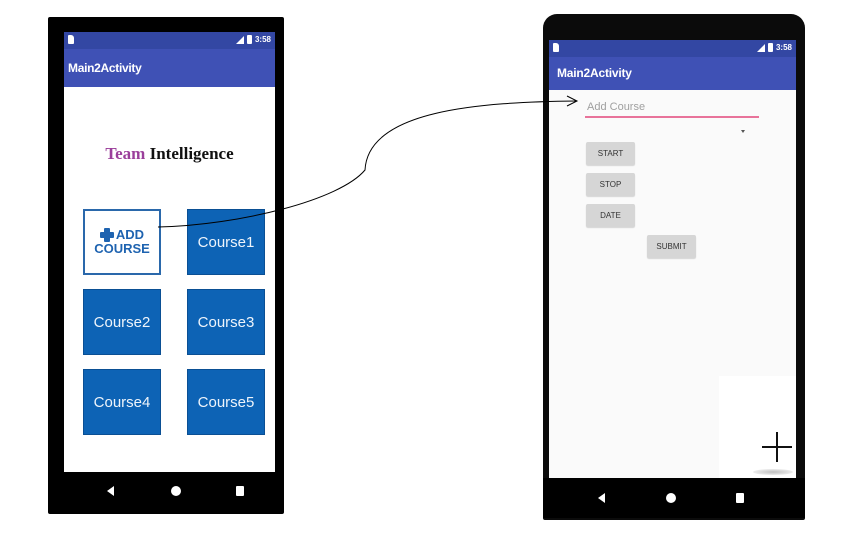 This screenshot has height=545, width=843. Describe the element at coordinates (743, 131) in the screenshot. I see `spinner-dropdown-icon` at that location.